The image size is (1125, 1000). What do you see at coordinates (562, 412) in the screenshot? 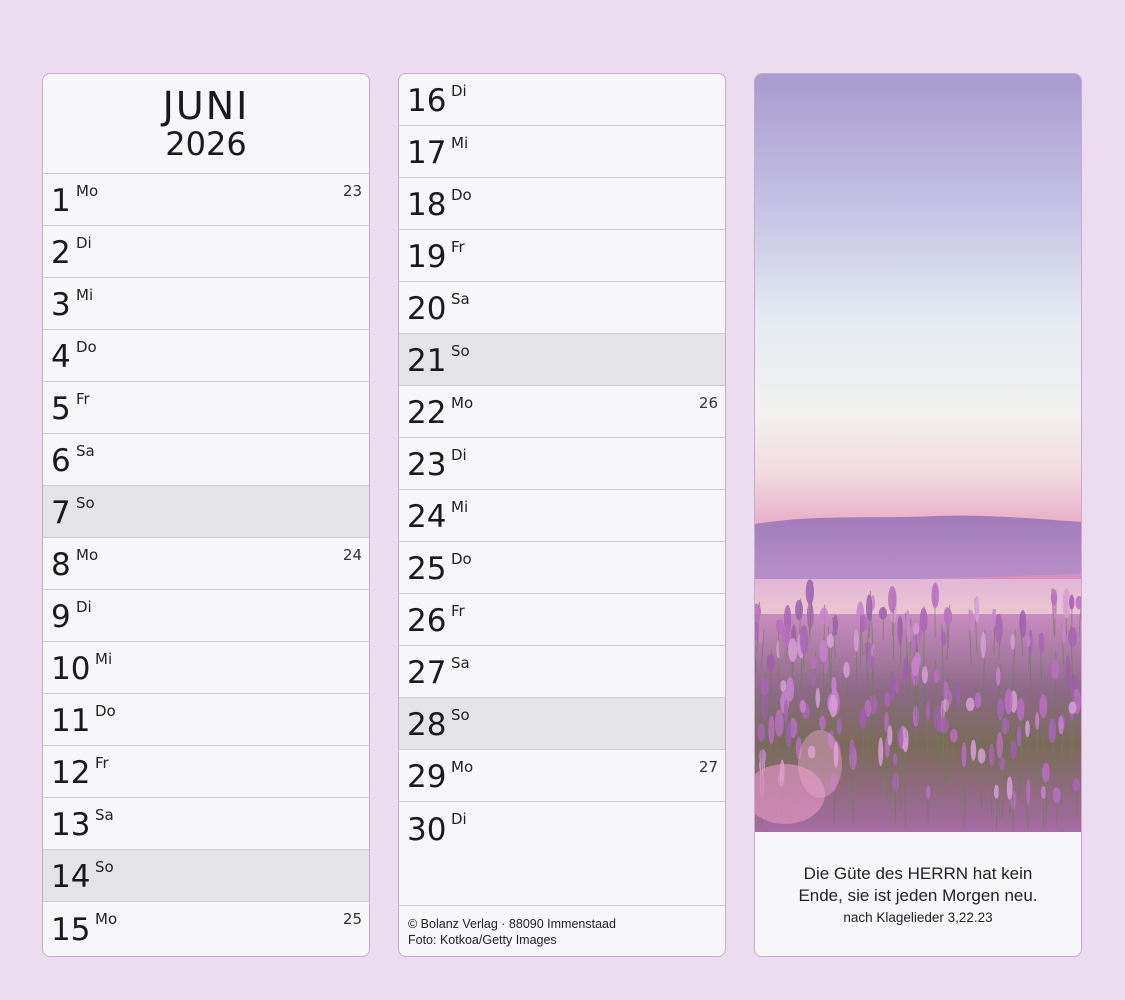
I see `day-row: 22 Mo 26` at bounding box center [562, 412].